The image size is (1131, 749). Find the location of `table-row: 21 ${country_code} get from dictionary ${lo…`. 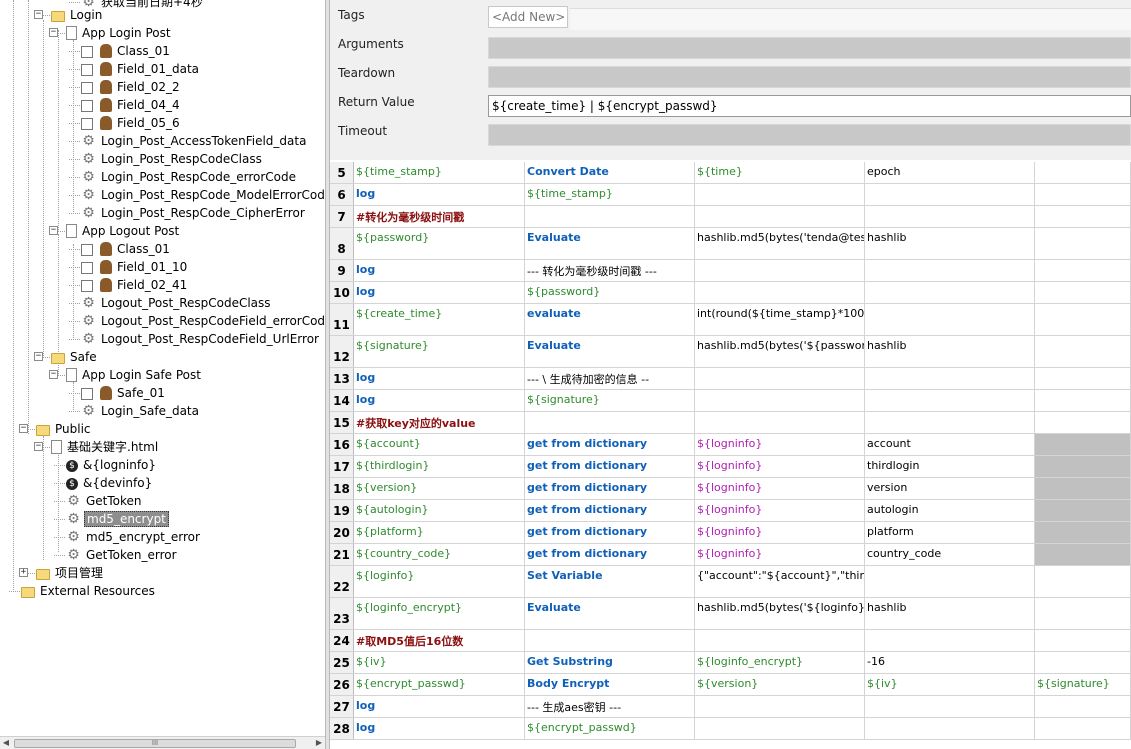

table-row: 21 ${country_code} get from dictionary ${lo… is located at coordinates (730, 555).